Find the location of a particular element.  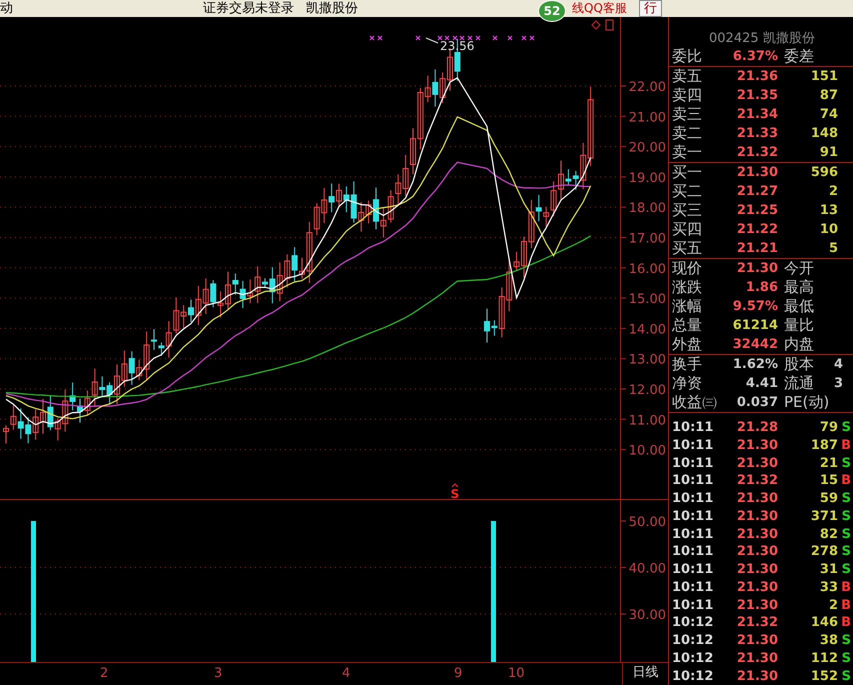

quote-value: 3 is located at coordinates (839, 383).